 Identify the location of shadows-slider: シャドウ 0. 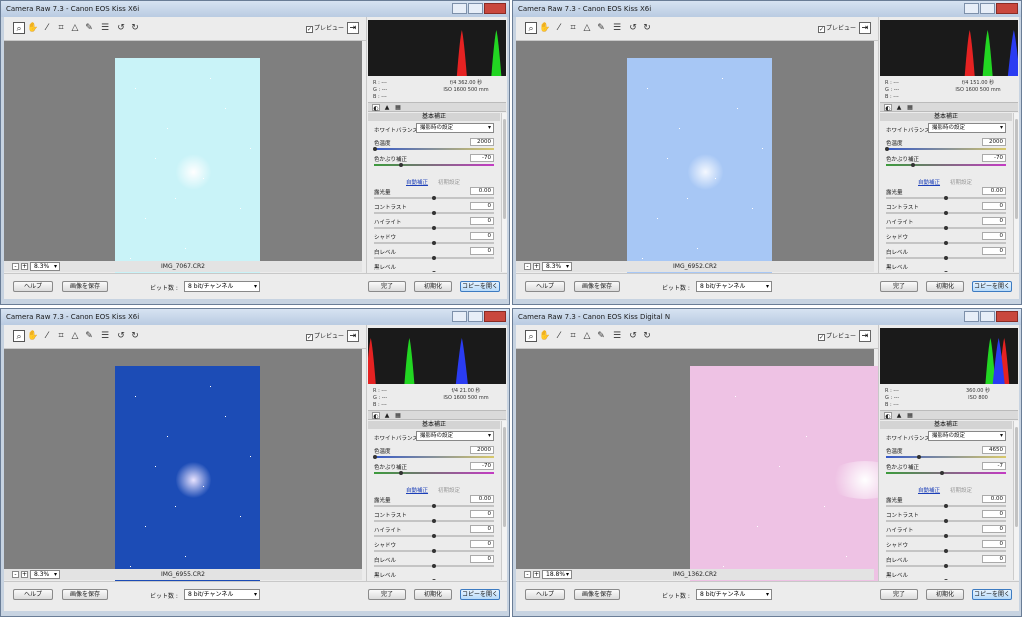
(946, 239).